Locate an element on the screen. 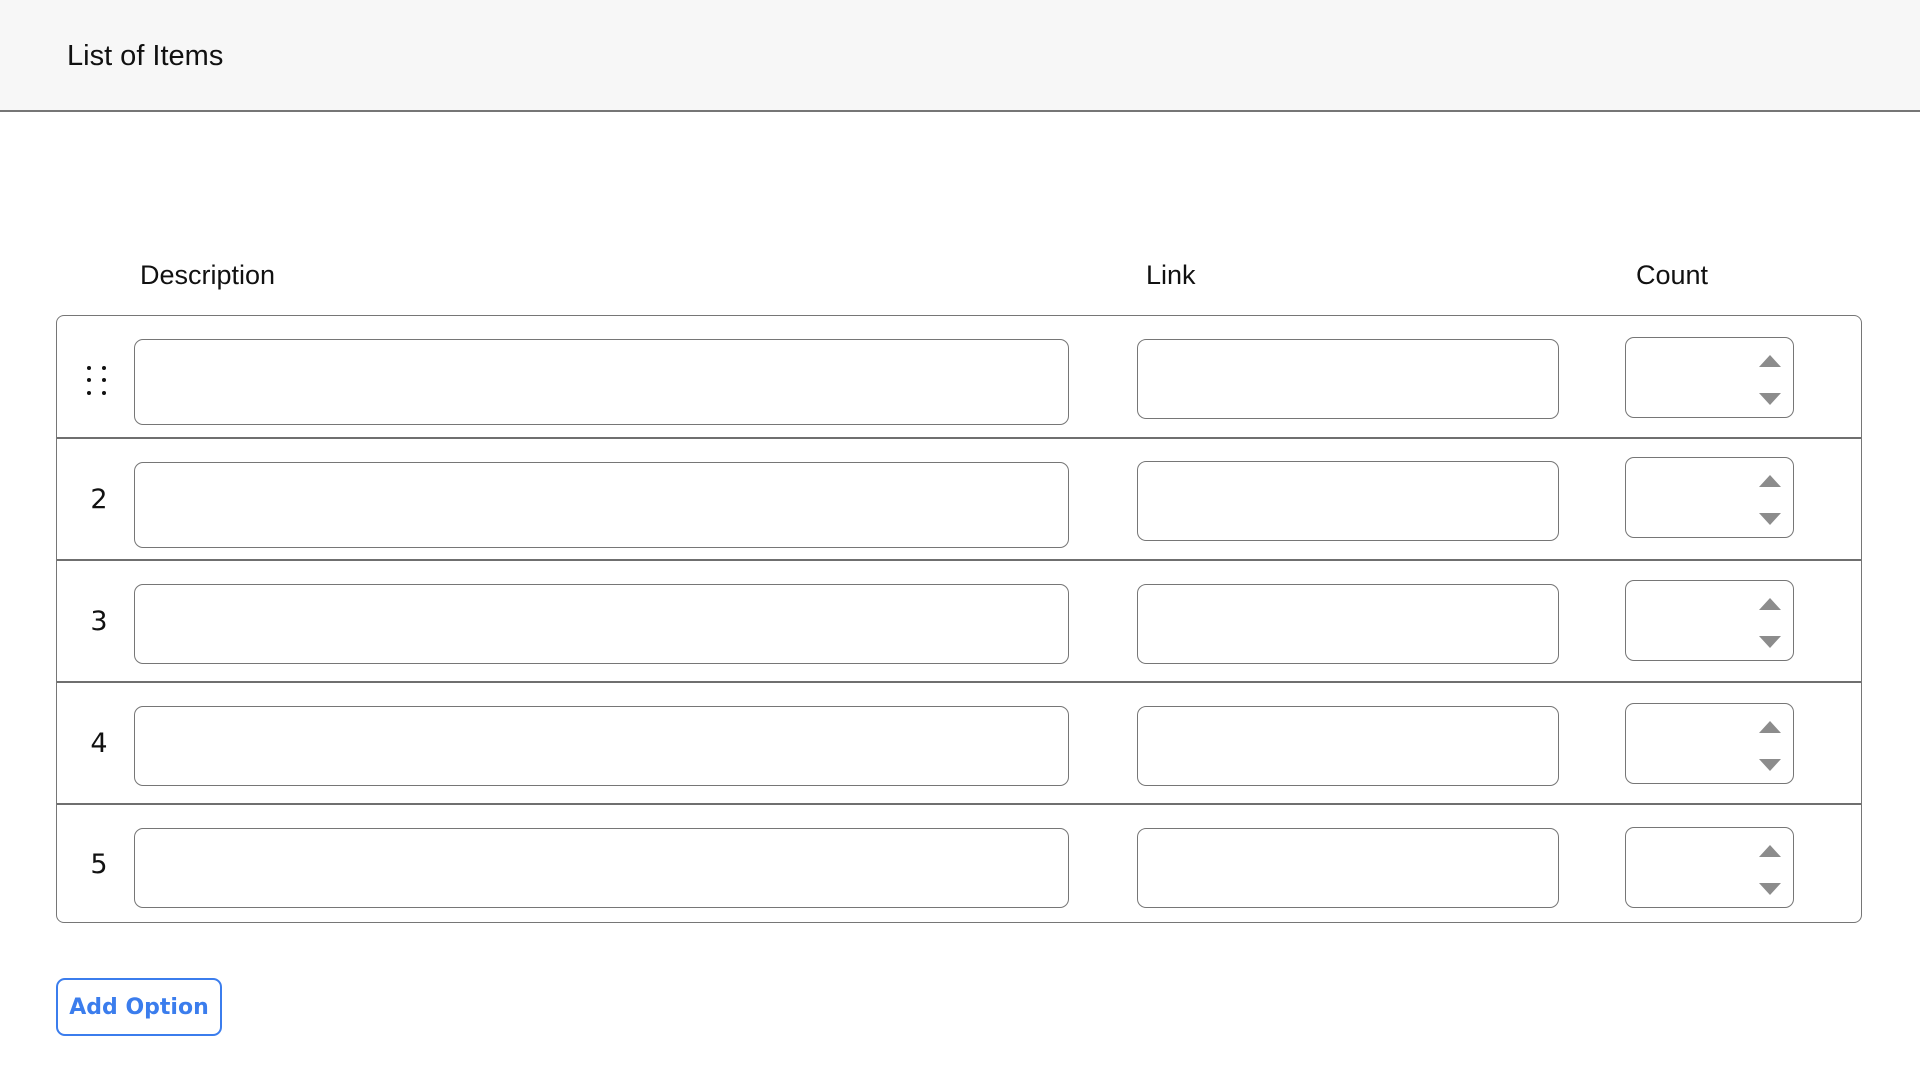  column-header-link: Link is located at coordinates (1171, 275).